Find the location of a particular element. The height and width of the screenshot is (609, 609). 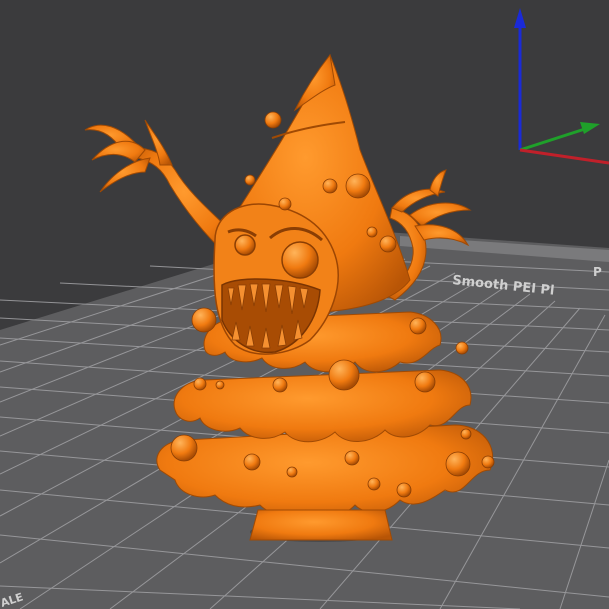

left-eye-icon is located at coordinates (245, 245).